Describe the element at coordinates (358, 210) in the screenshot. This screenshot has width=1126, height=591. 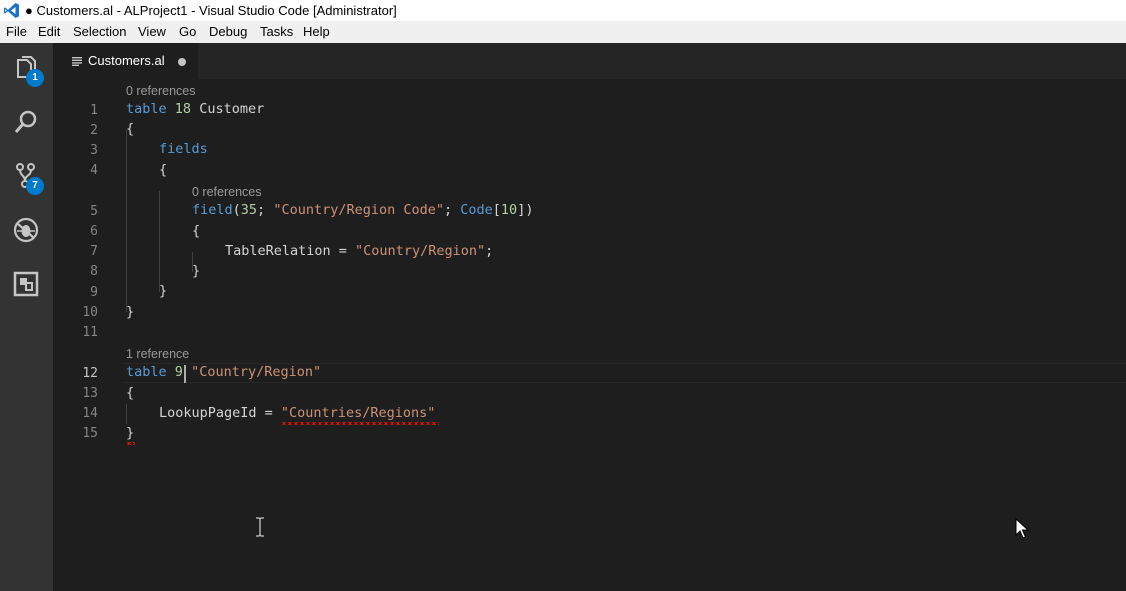
I see `string: "Country/Region Code"` at that location.